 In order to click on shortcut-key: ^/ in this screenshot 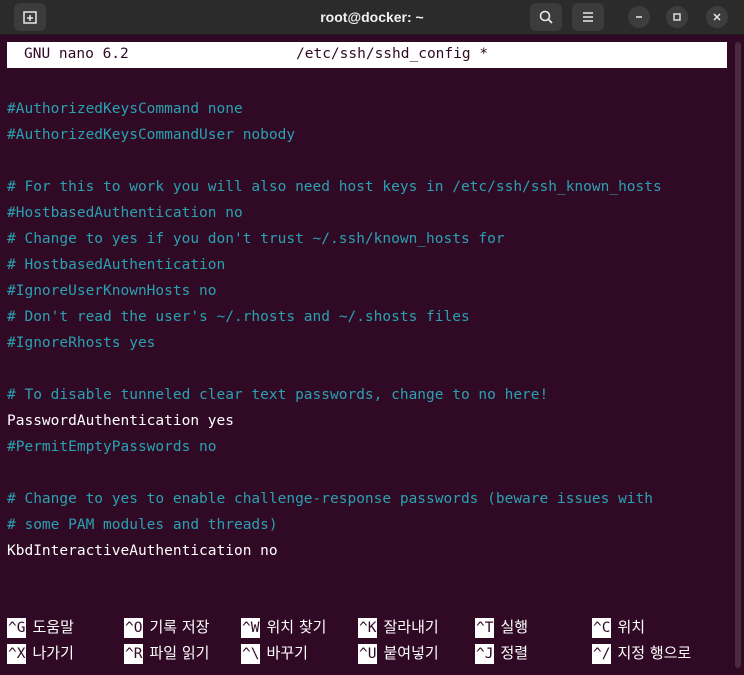, I will do `click(602, 654)`.